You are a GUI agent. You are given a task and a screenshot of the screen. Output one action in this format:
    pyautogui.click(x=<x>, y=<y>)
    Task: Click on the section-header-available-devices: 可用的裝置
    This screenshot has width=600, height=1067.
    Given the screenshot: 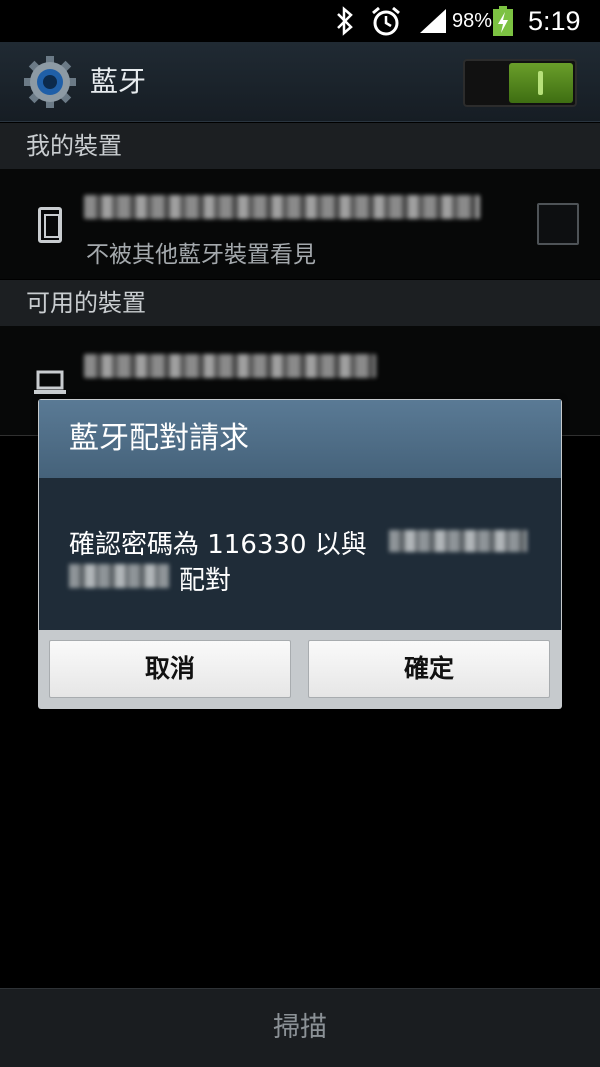 What is the action you would take?
    pyautogui.click(x=300, y=303)
    